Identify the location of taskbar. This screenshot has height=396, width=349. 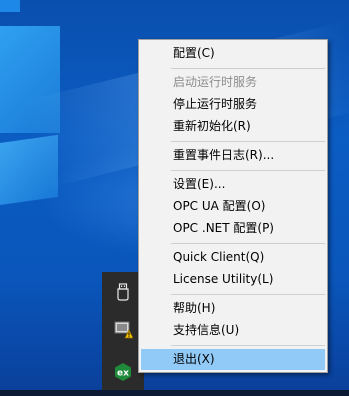
(174, 393).